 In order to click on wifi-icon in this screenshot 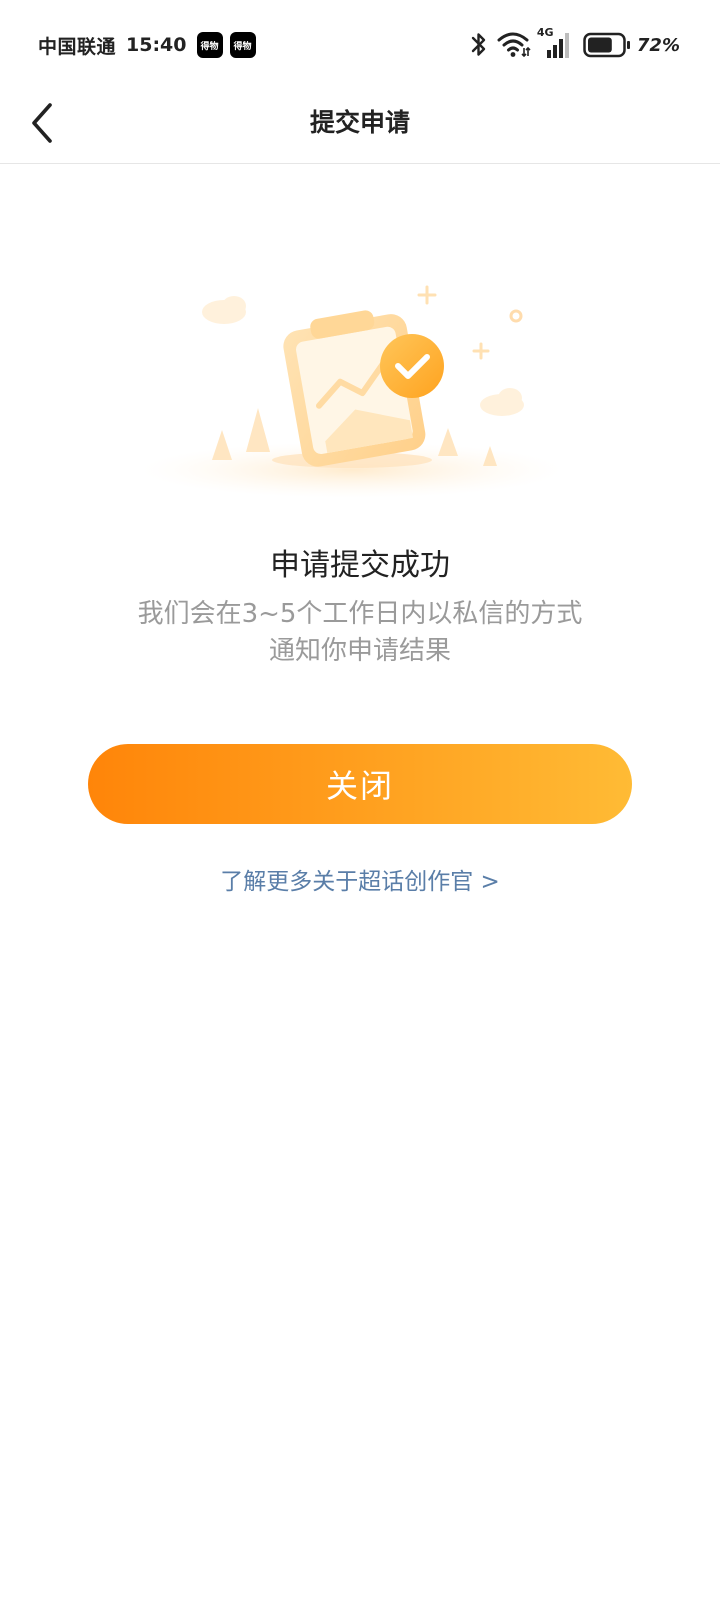, I will do `click(514, 45)`.